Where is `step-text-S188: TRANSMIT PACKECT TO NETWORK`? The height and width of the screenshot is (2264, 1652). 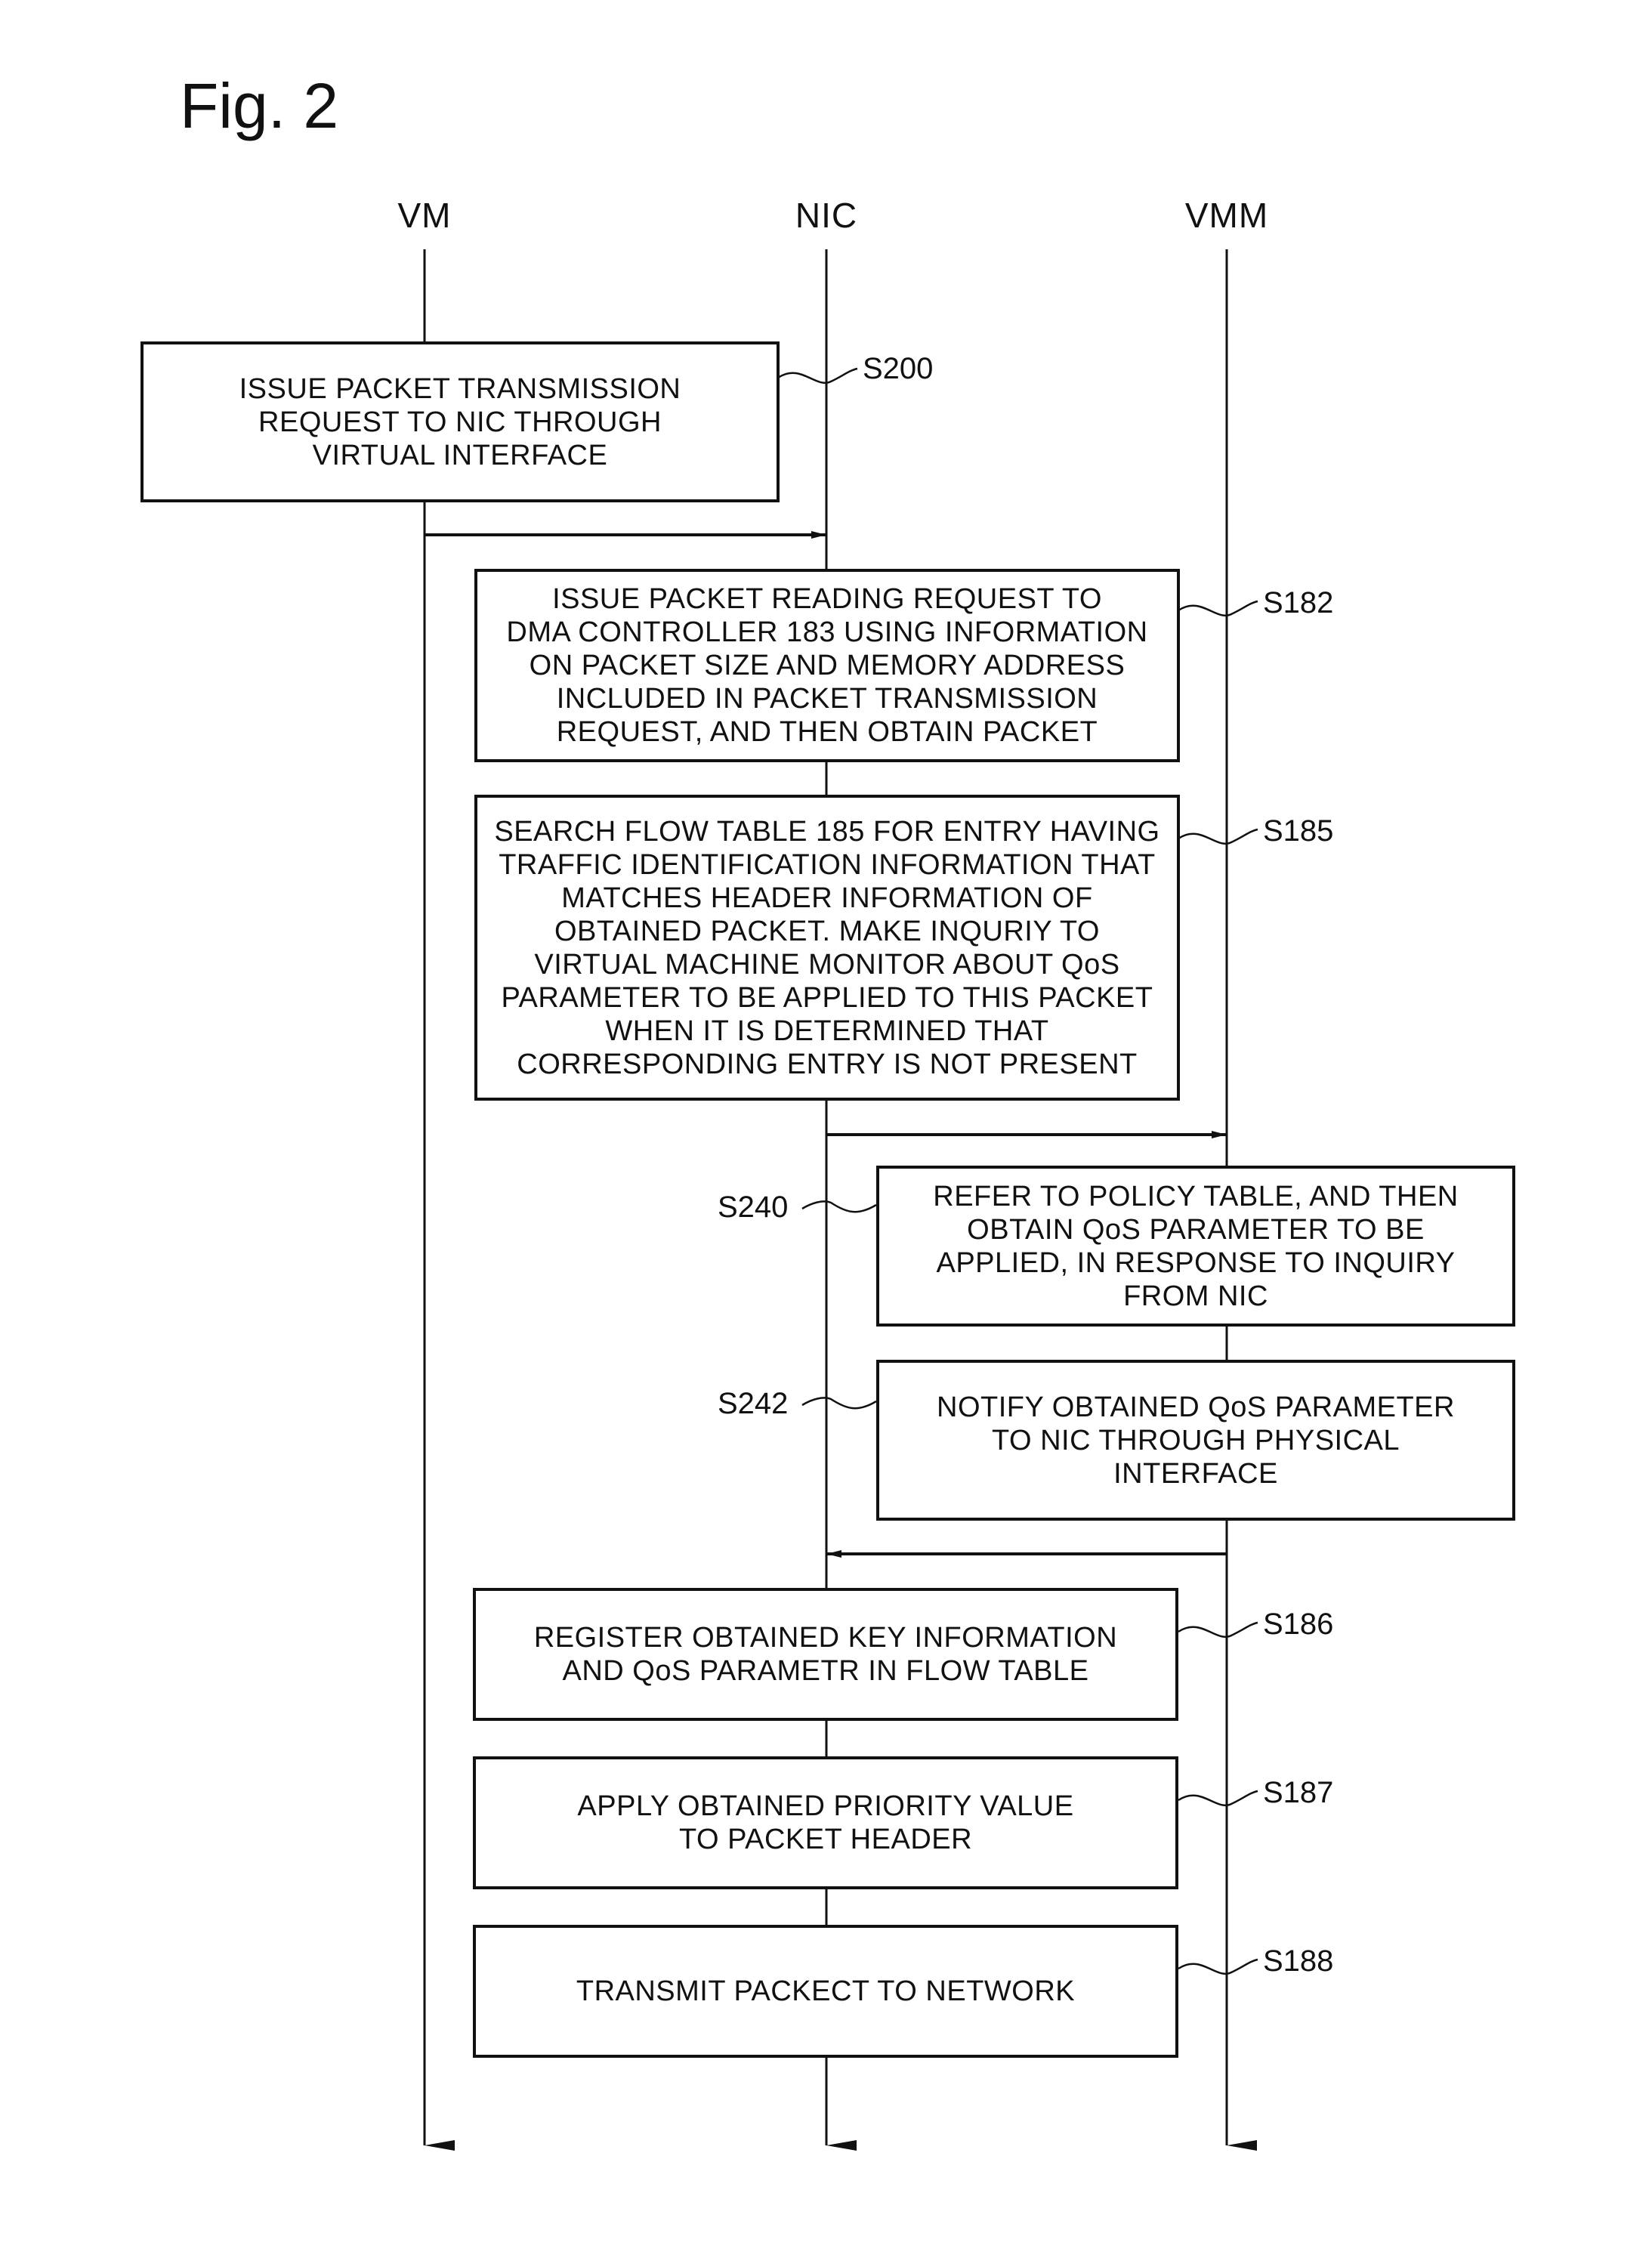
step-text-S188: TRANSMIT PACKECT TO NETWORK is located at coordinates (826, 1991).